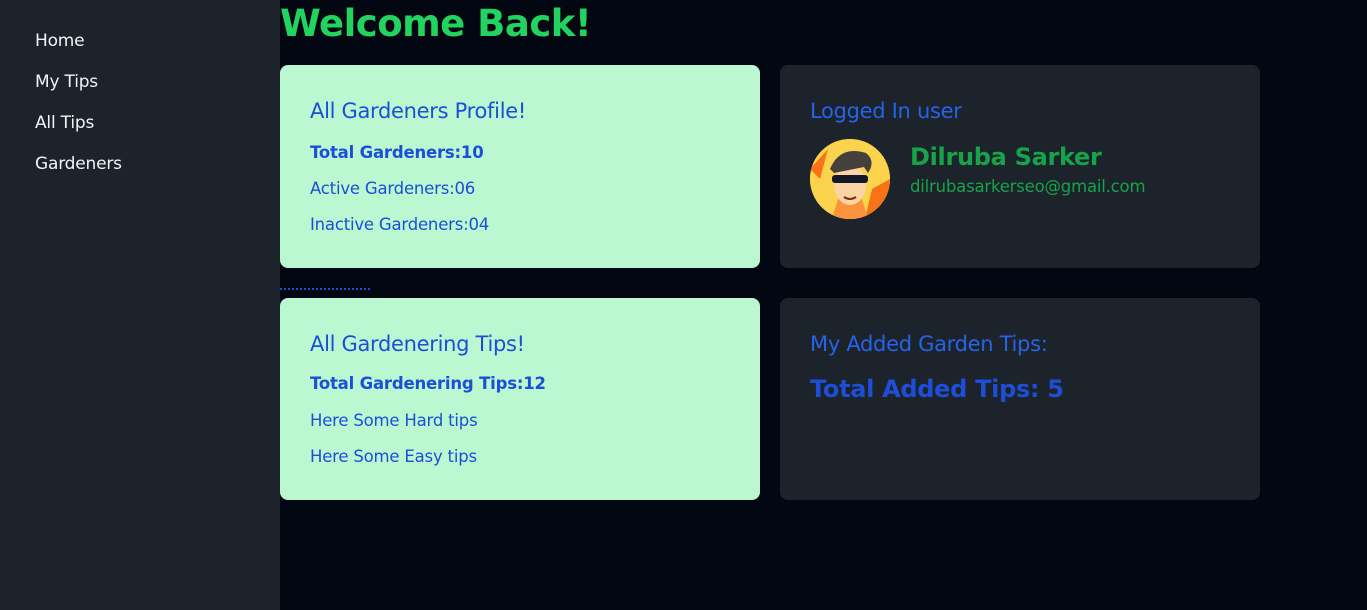  Describe the element at coordinates (886, 111) in the screenshot. I see `user-card-title: Logged In user` at that location.